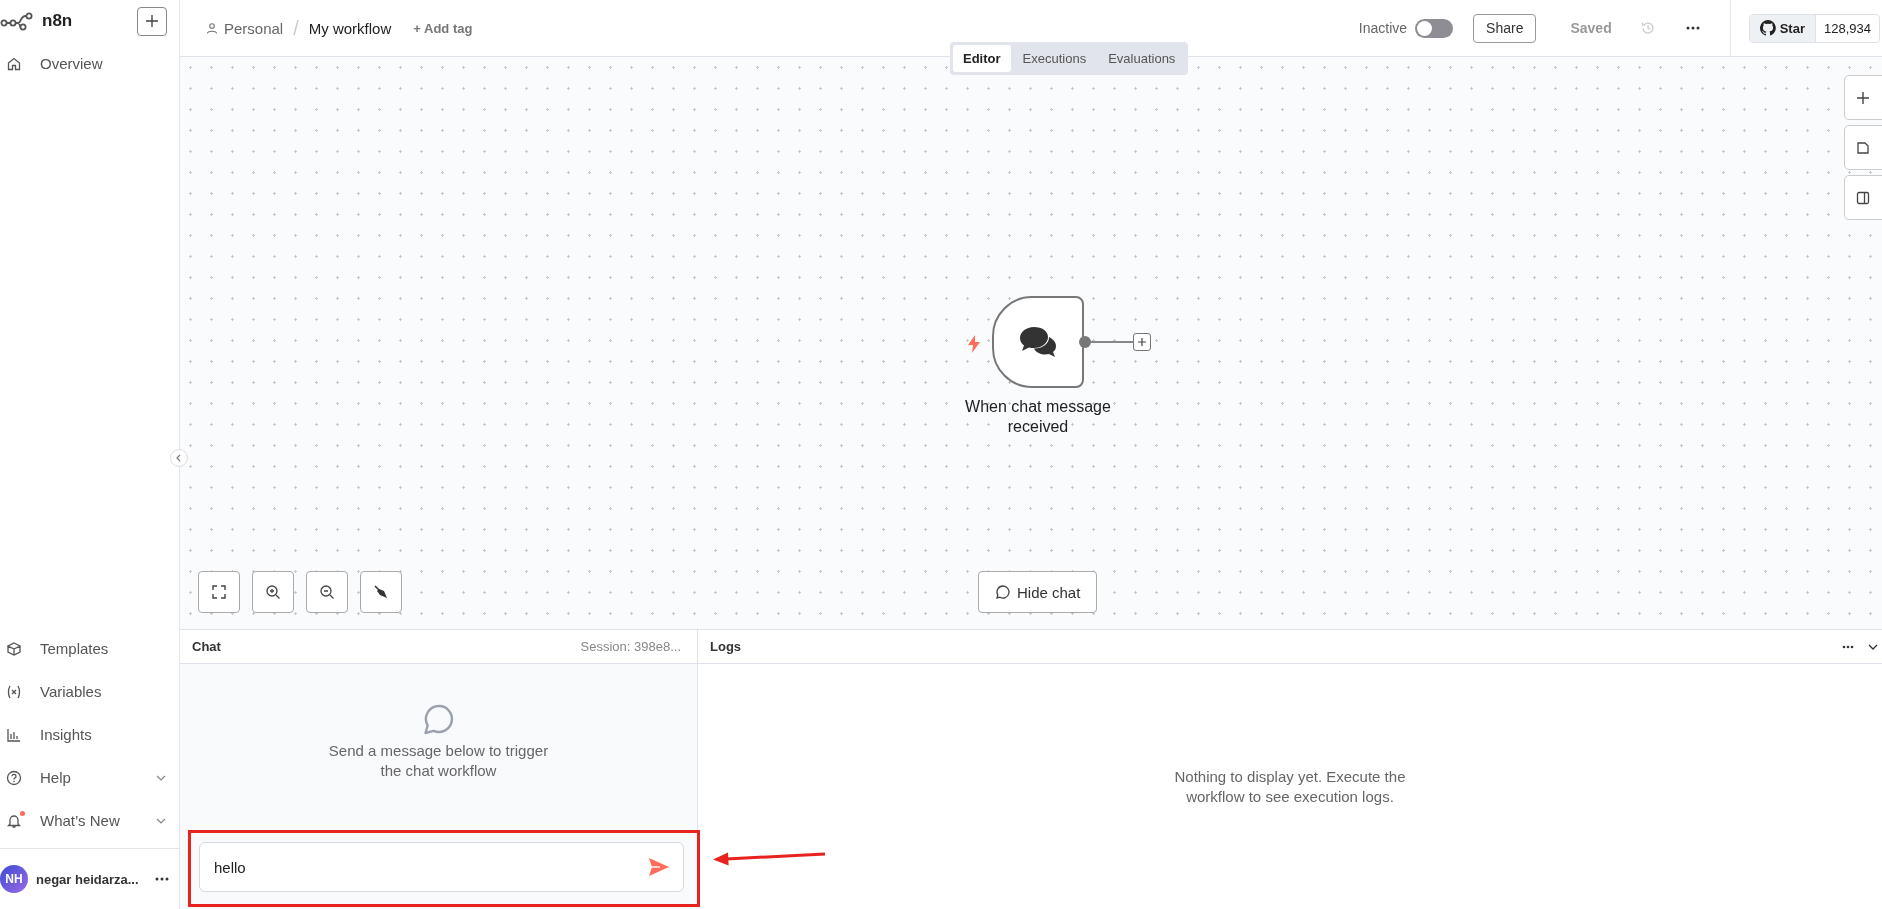 This screenshot has width=1882, height=909. I want to click on add-node-button, so click(1863, 97).